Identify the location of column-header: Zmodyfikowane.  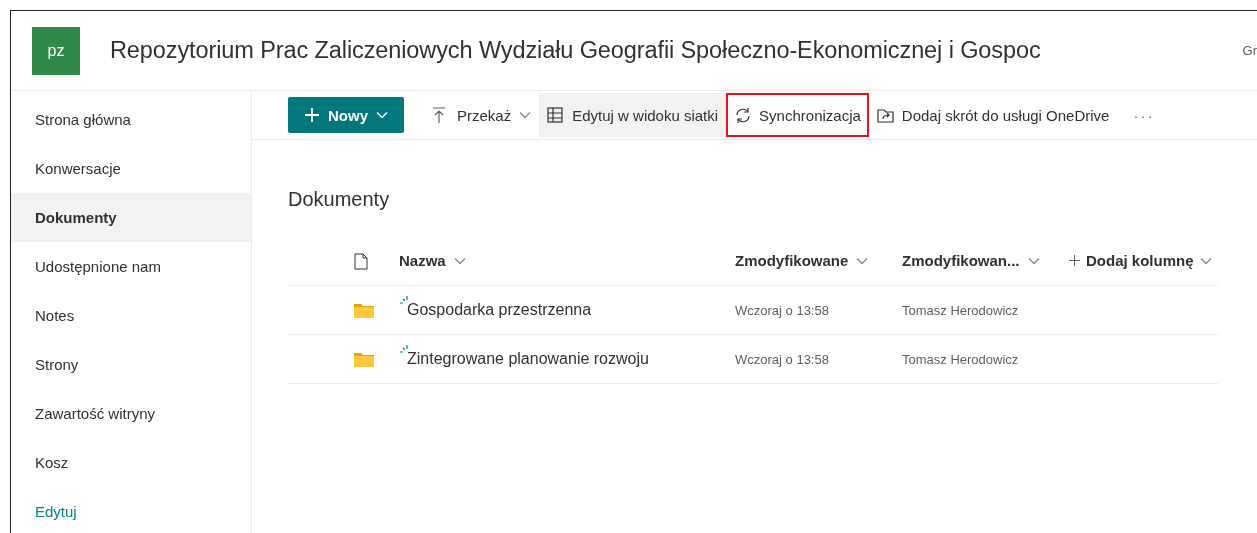
(802, 260).